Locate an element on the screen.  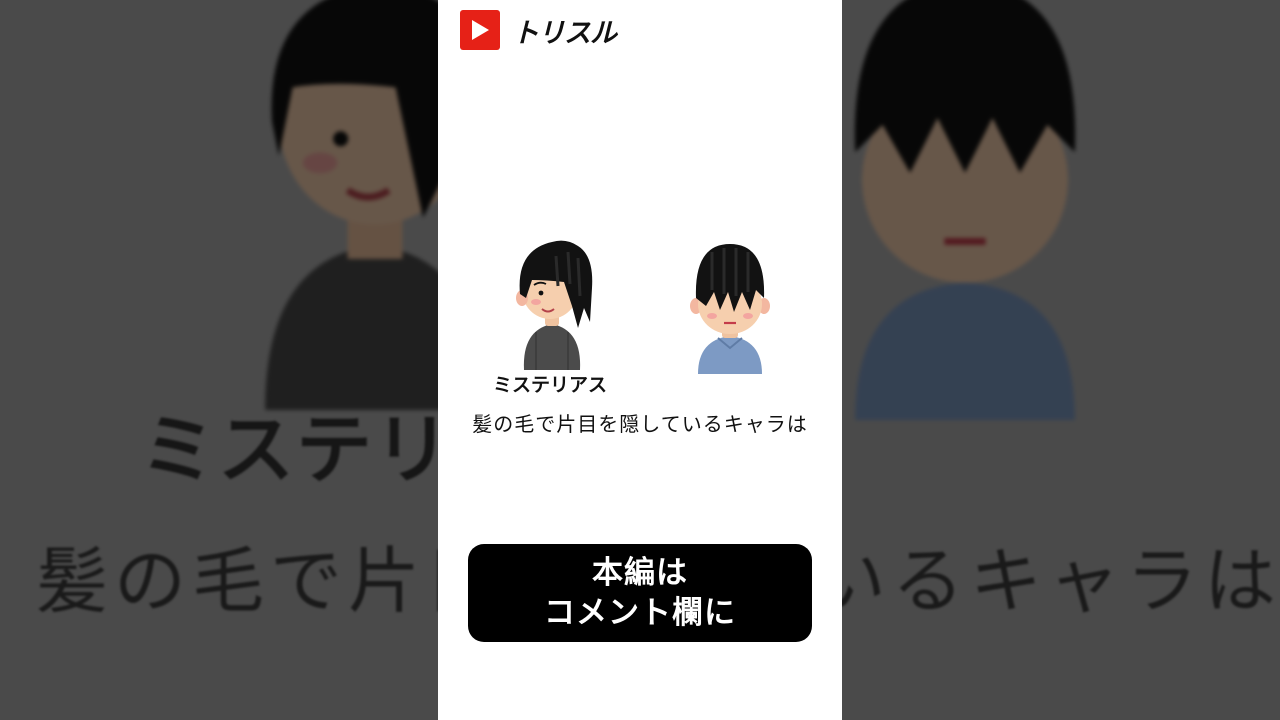
mysterious-character is located at coordinates (554, 305).